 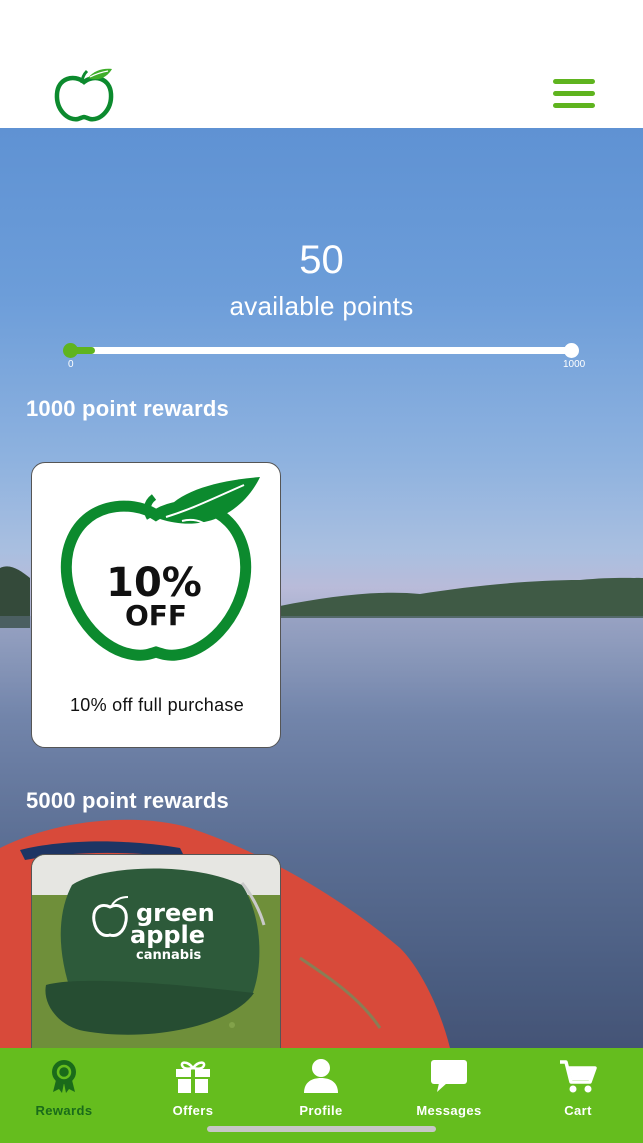 What do you see at coordinates (169, 955) in the screenshot?
I see `cap-text-cannabis: cannabis` at bounding box center [169, 955].